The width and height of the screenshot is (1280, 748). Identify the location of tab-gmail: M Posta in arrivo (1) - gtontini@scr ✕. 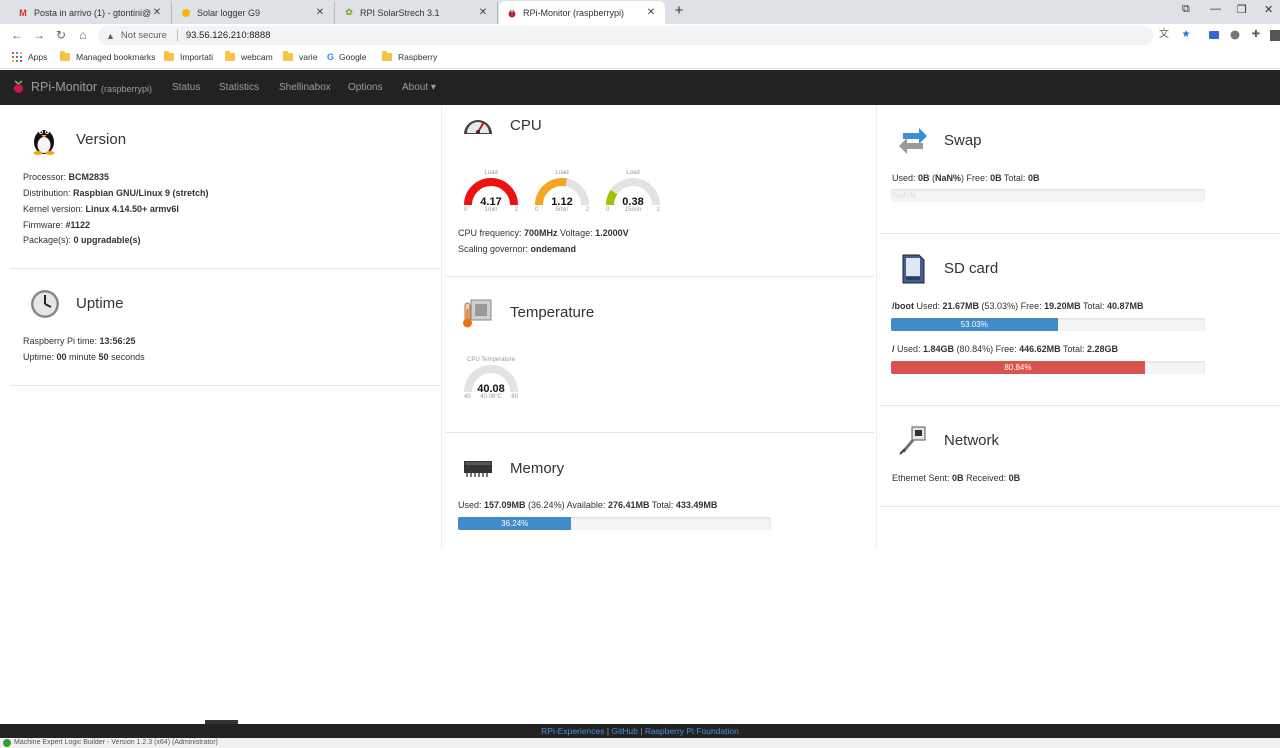
(91, 12).